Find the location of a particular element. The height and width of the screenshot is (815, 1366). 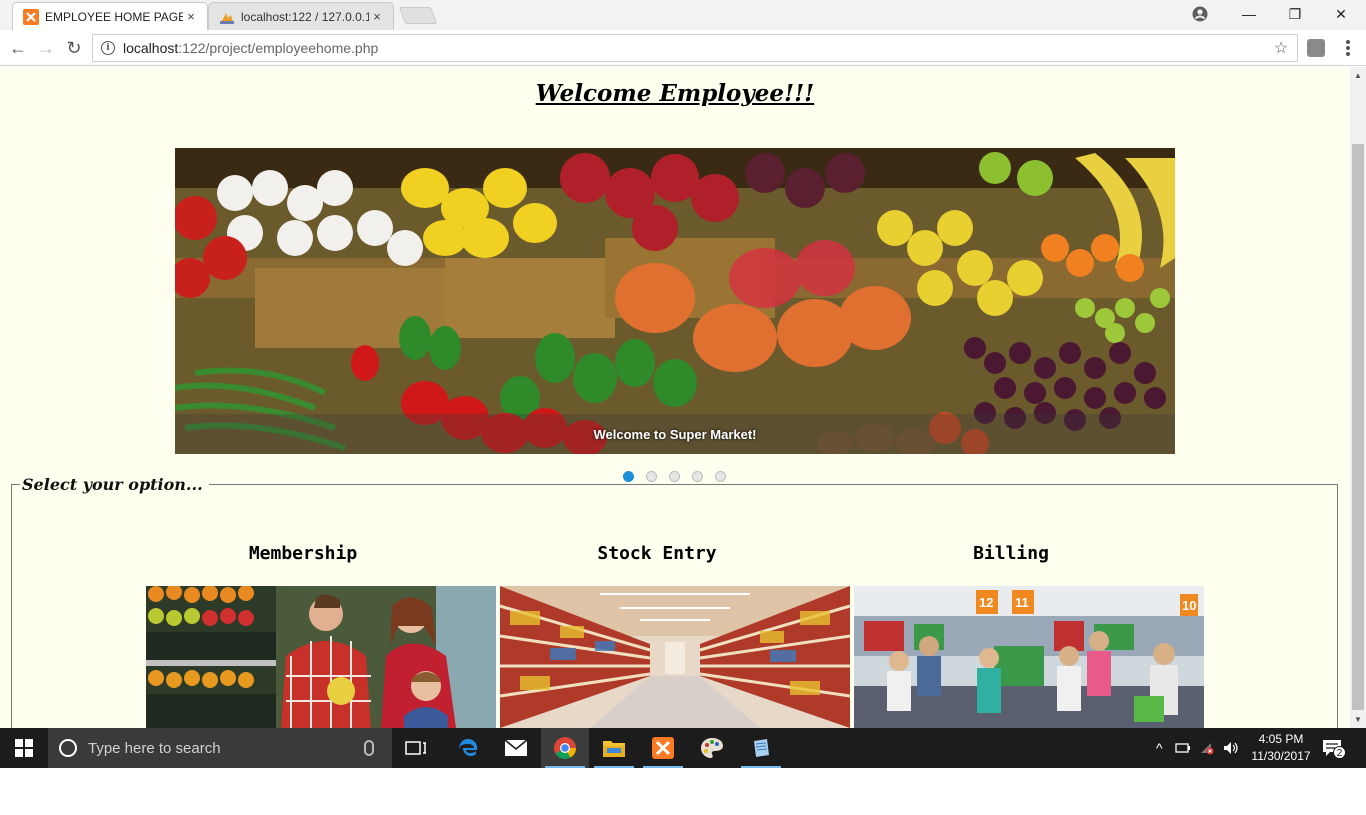

membership-image is located at coordinates (321, 657).